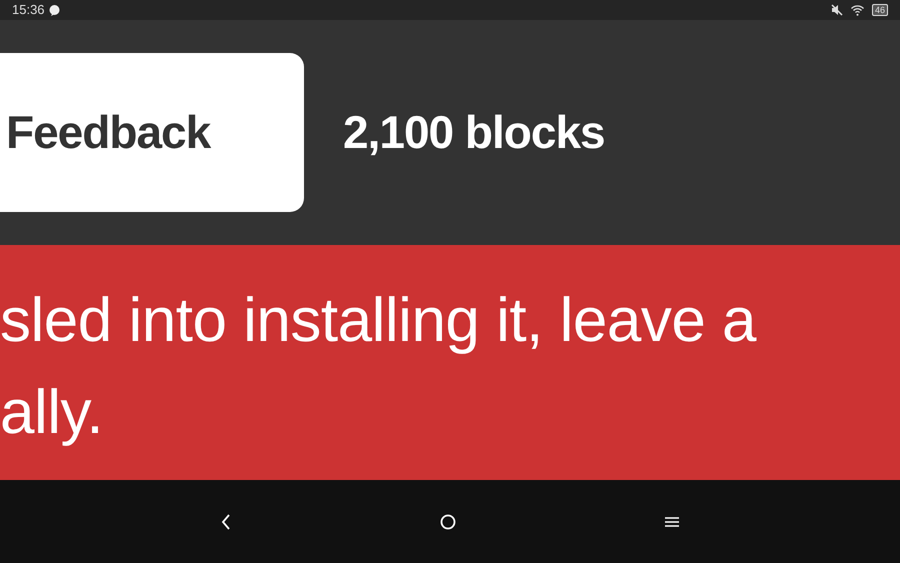 Image resolution: width=900 pixels, height=563 pixels. Describe the element at coordinates (28, 10) in the screenshot. I see `clock: 15:36` at that location.